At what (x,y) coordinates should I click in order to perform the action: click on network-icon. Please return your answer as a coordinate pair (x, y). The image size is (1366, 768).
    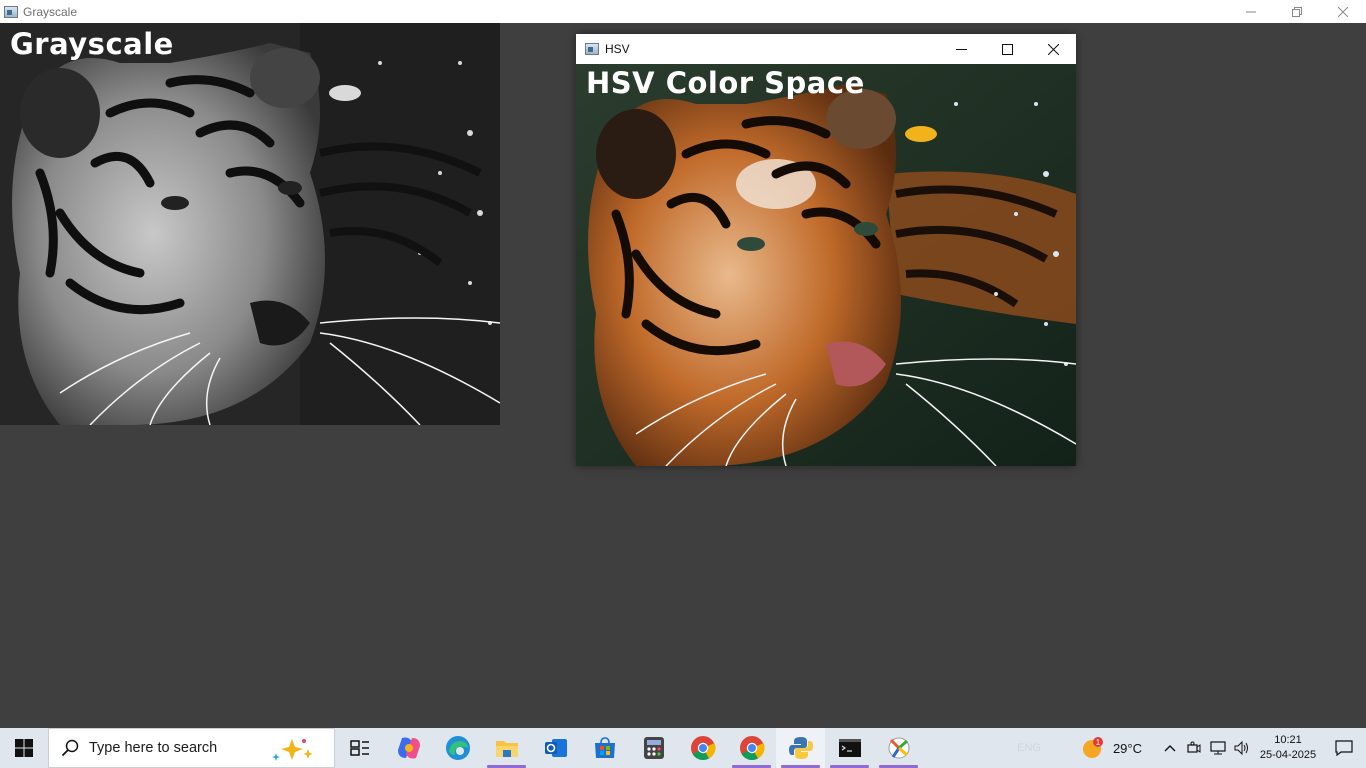
    Looking at the image, I should click on (1218, 748).